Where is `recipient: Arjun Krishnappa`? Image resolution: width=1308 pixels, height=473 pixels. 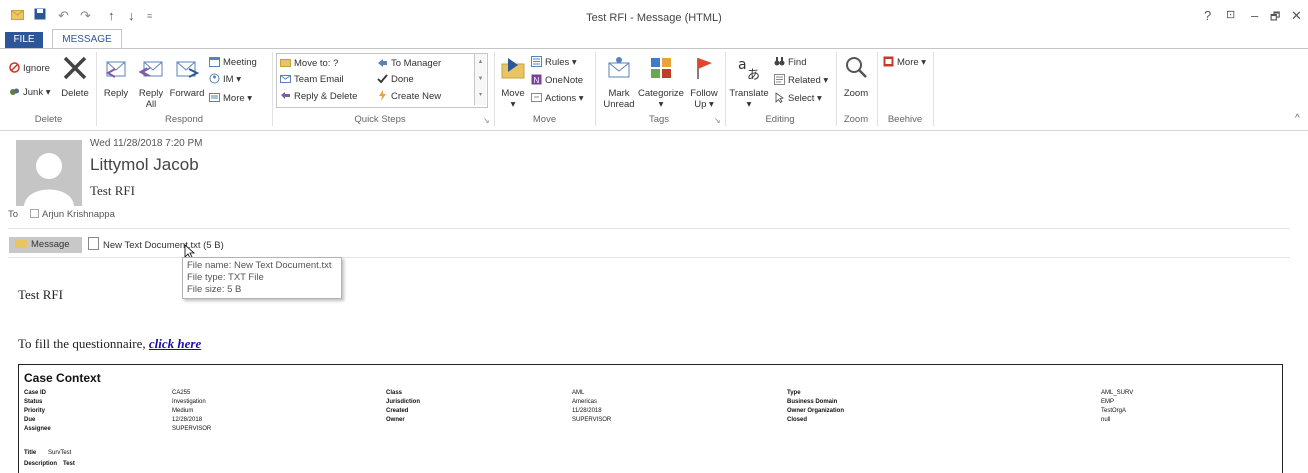 recipient: Arjun Krishnappa is located at coordinates (72, 214).